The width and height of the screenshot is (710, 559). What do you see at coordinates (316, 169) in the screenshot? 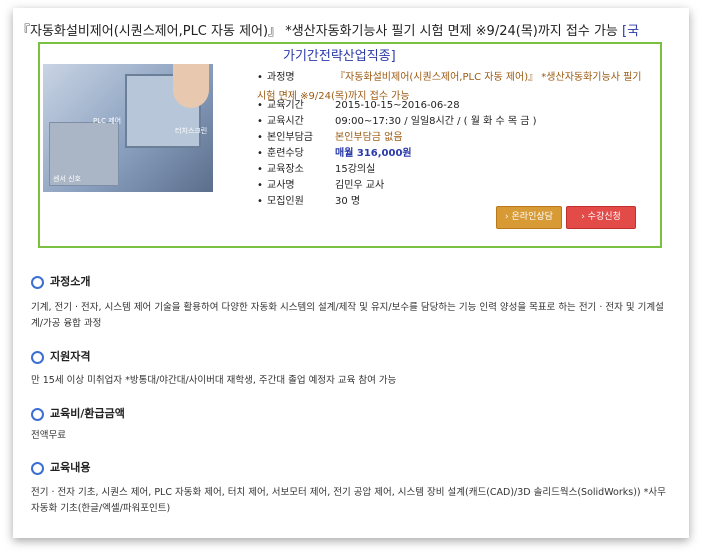
I see `row-place: • 교육장소 15강의실` at bounding box center [316, 169].